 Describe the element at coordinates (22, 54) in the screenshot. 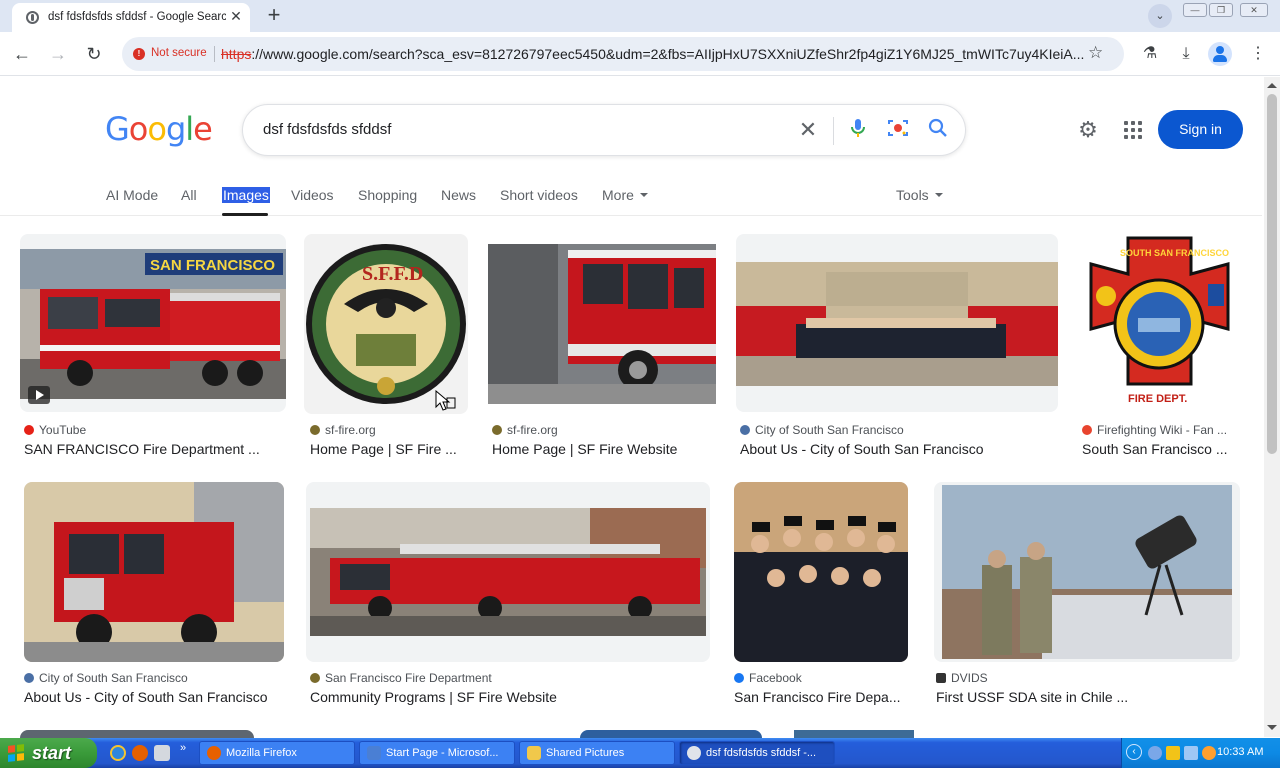

I see `back-button: ←` at that location.